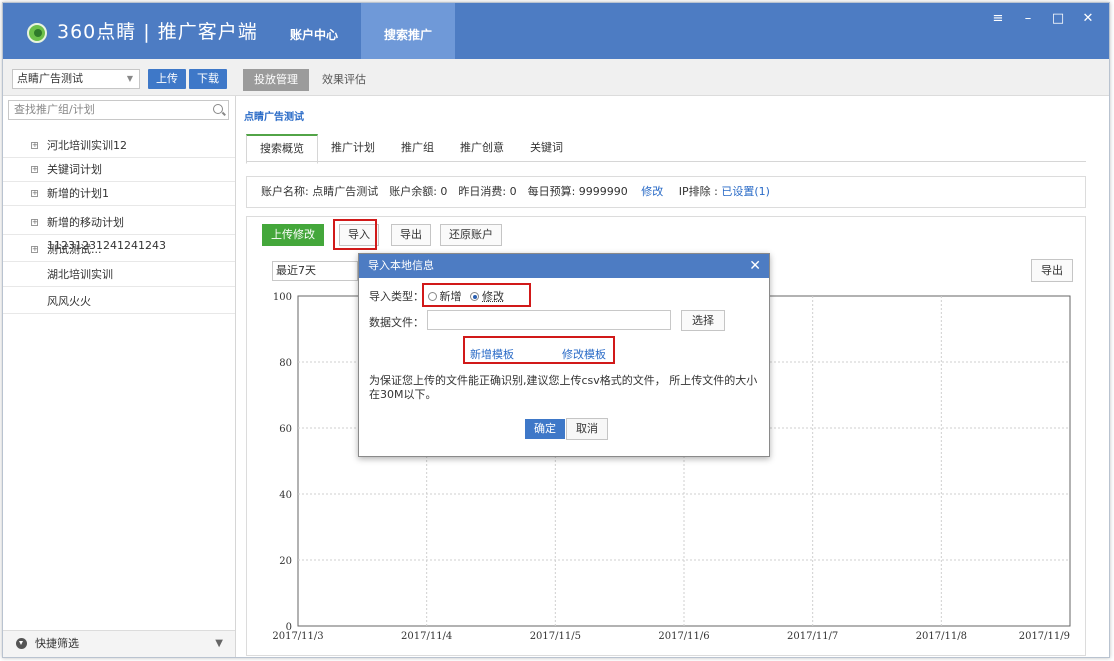 Image resolution: width=1114 pixels, height=661 pixels. Describe the element at coordinates (54, 109) in the screenshot. I see `search-placeholder: 查找推广组/计划` at that location.